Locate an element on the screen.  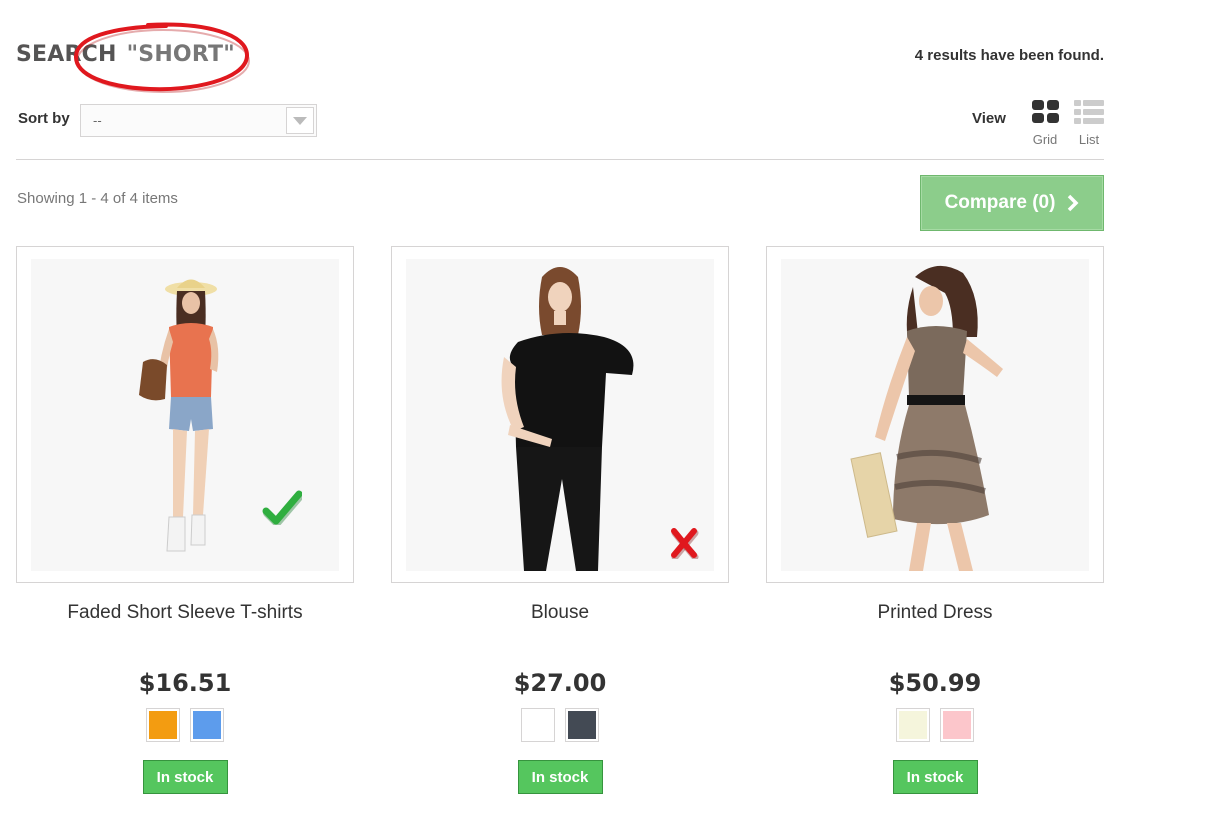
compare-button: Compare (0) is located at coordinates (1012, 203).